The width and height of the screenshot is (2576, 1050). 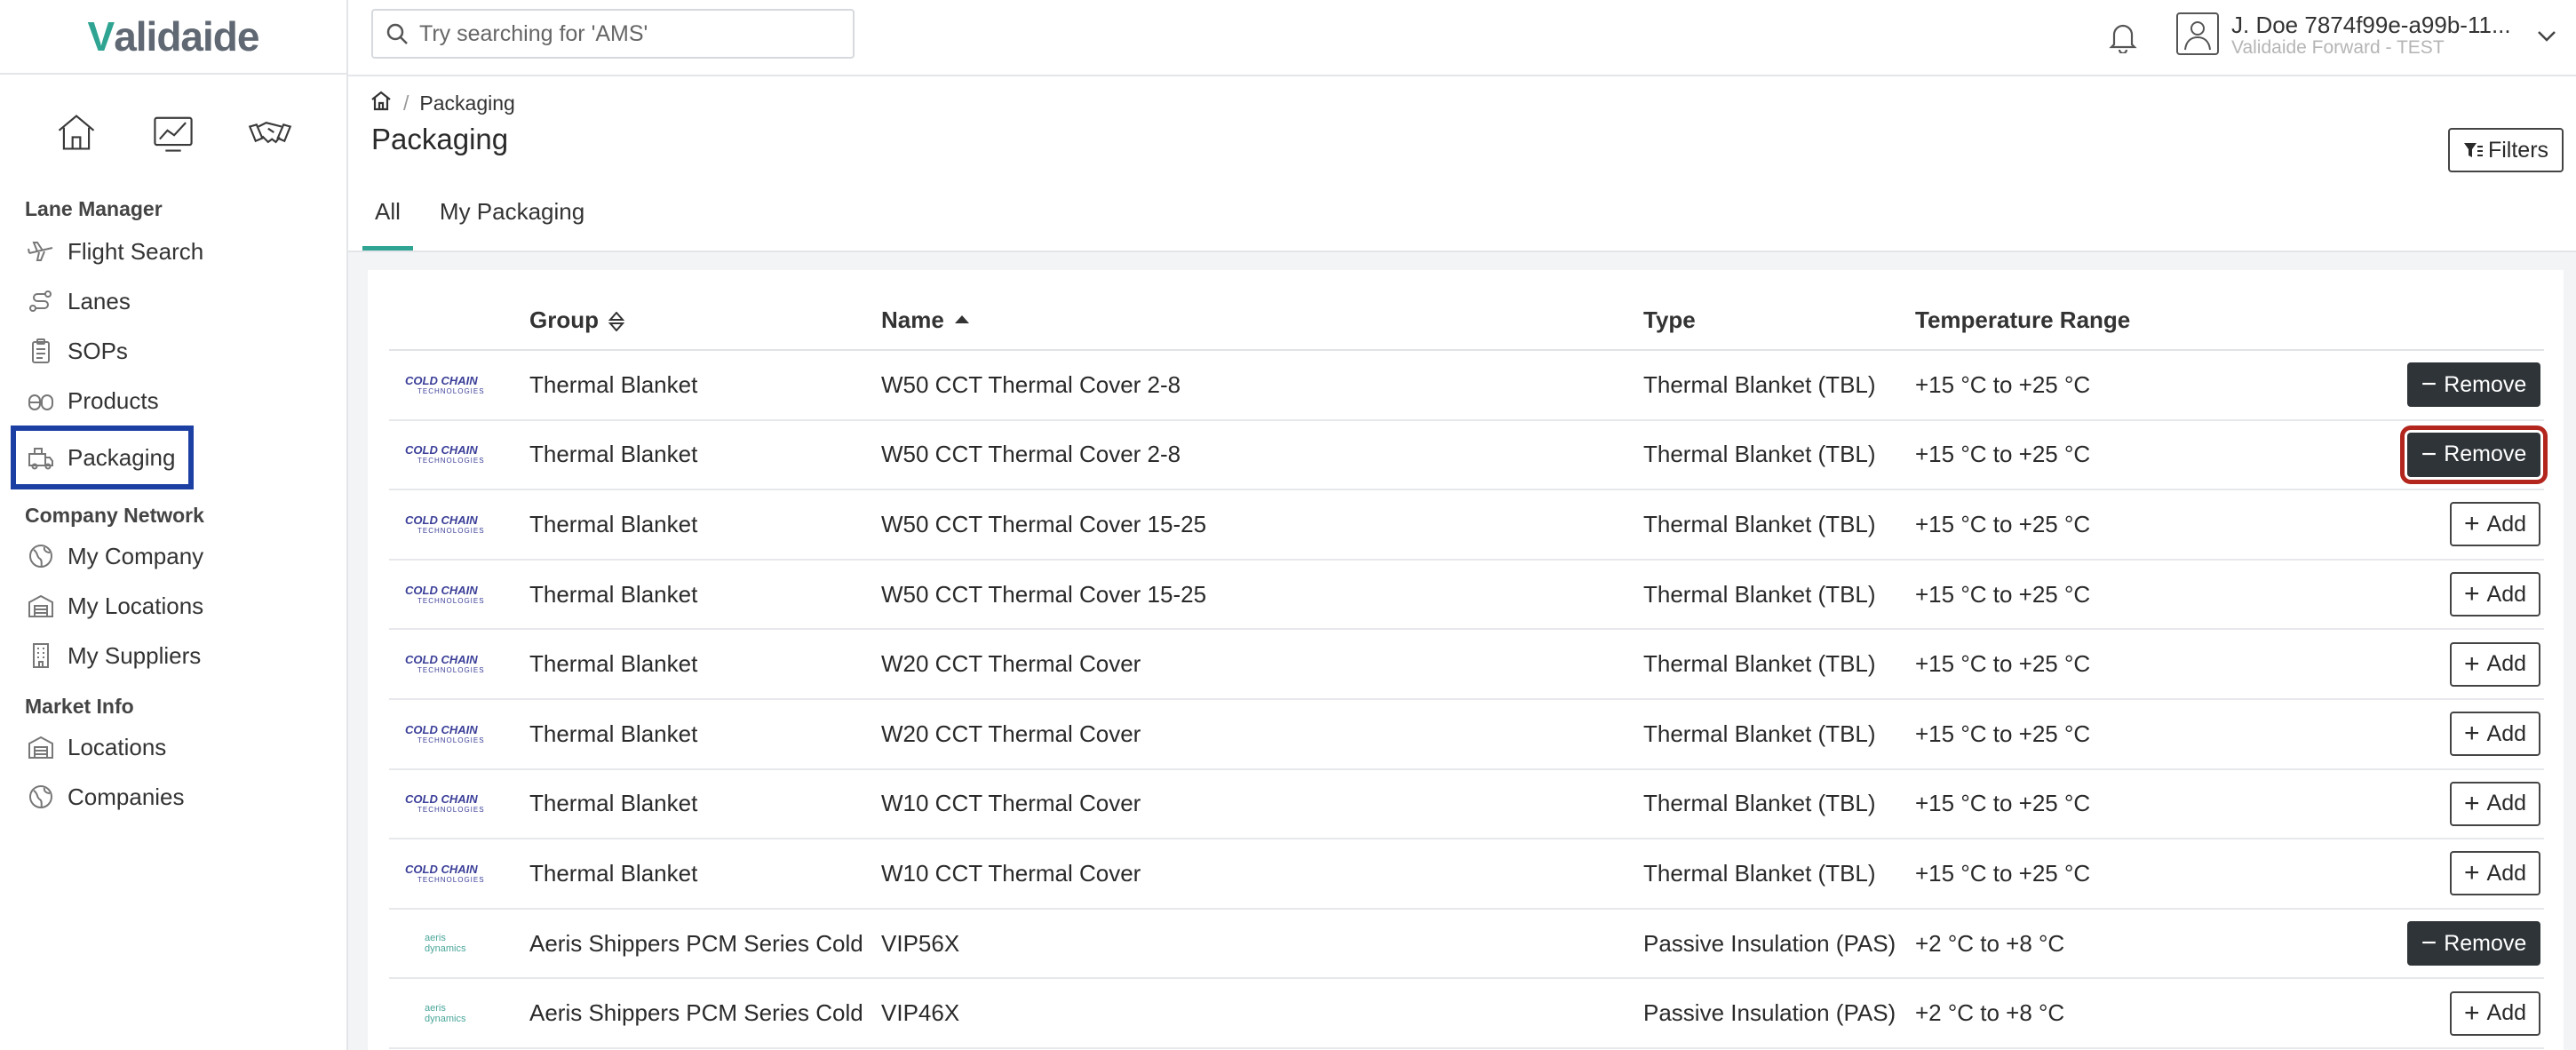 What do you see at coordinates (1262, 944) in the screenshot?
I see `cell-name: VIP56X` at bounding box center [1262, 944].